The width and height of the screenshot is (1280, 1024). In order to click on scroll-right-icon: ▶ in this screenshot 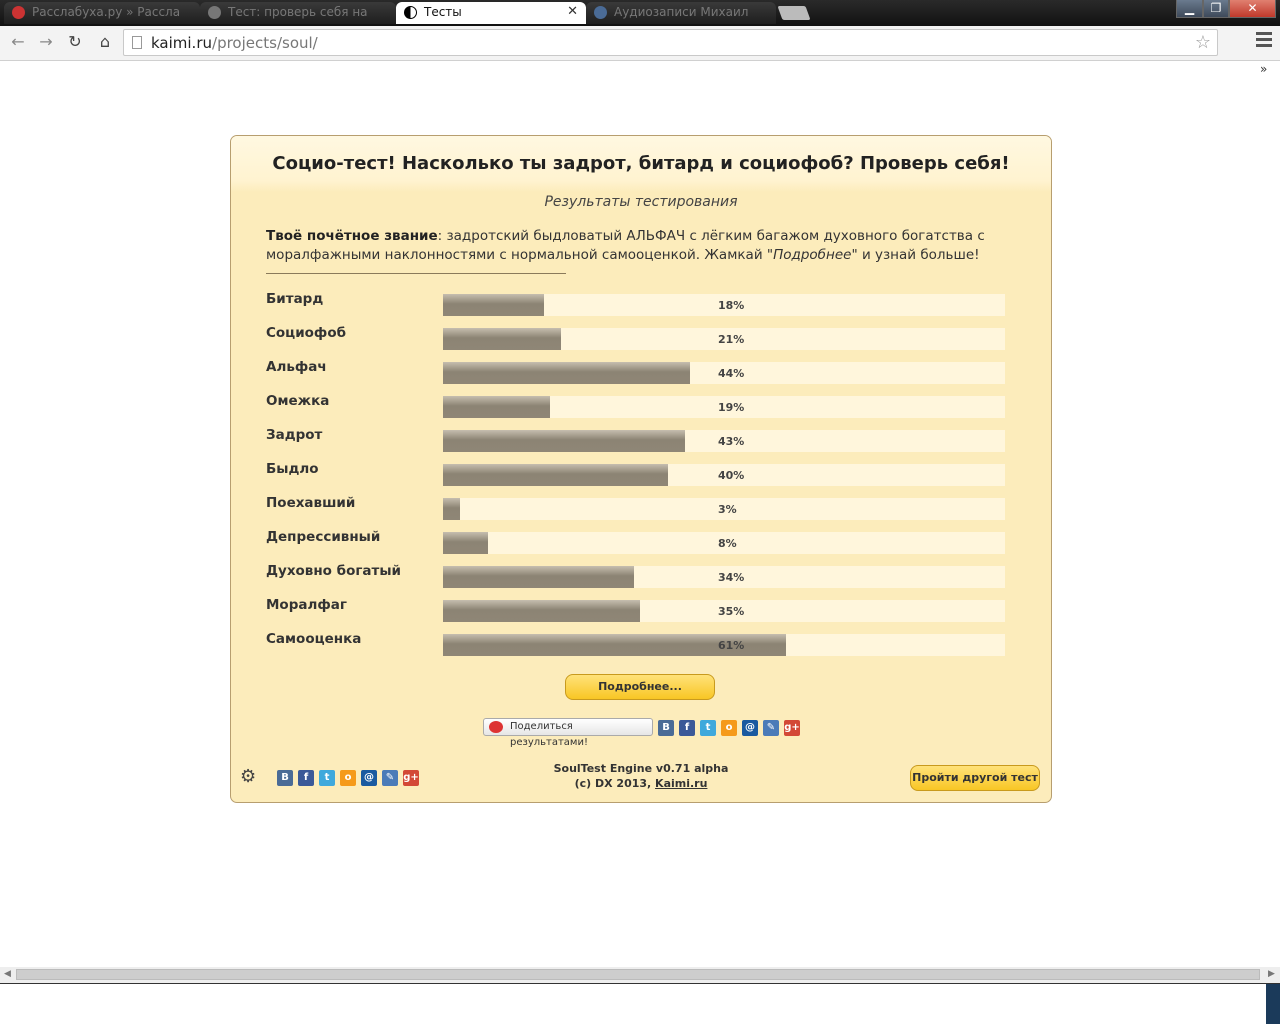, I will do `click(1271, 974)`.